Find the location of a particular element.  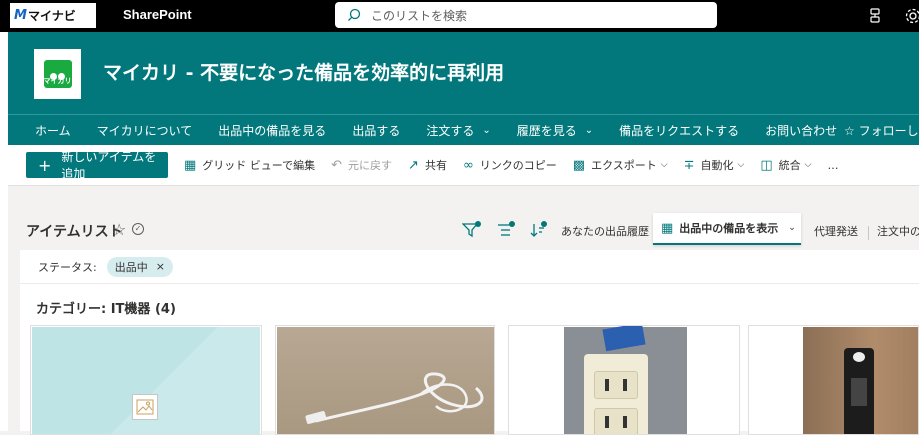

nav-item-home: ホーム is located at coordinates (53, 130).